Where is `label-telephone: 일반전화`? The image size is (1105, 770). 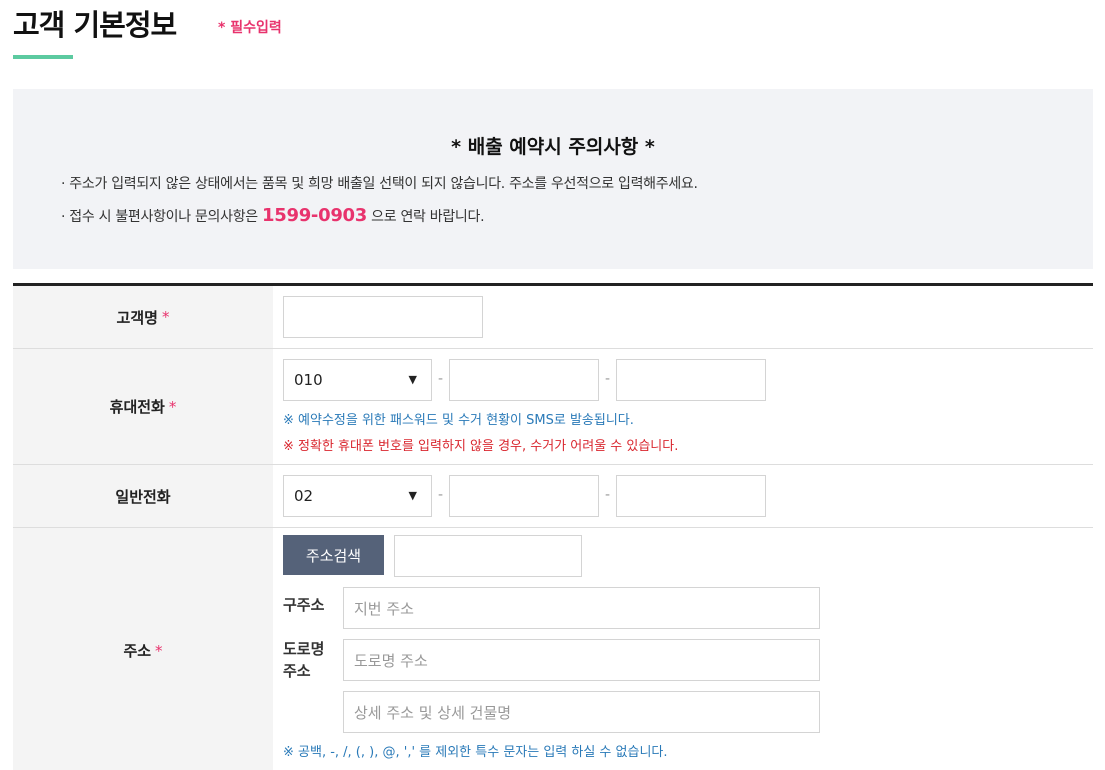
label-telephone: 일반전화 is located at coordinates (143, 496).